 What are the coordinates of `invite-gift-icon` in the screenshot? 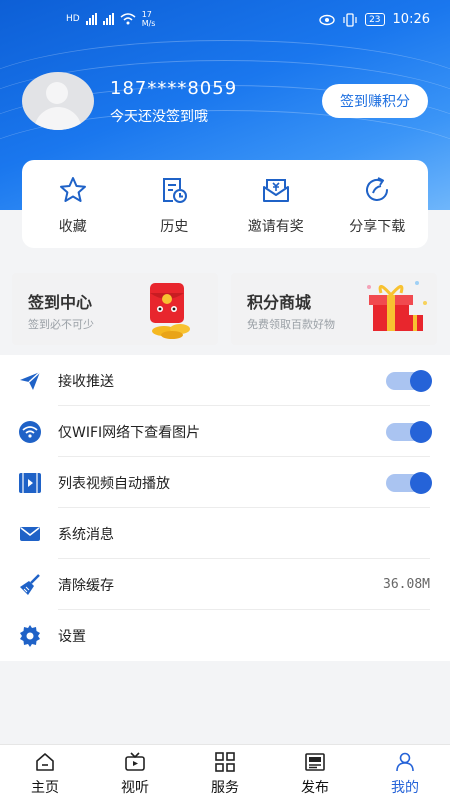 It's located at (275, 190).